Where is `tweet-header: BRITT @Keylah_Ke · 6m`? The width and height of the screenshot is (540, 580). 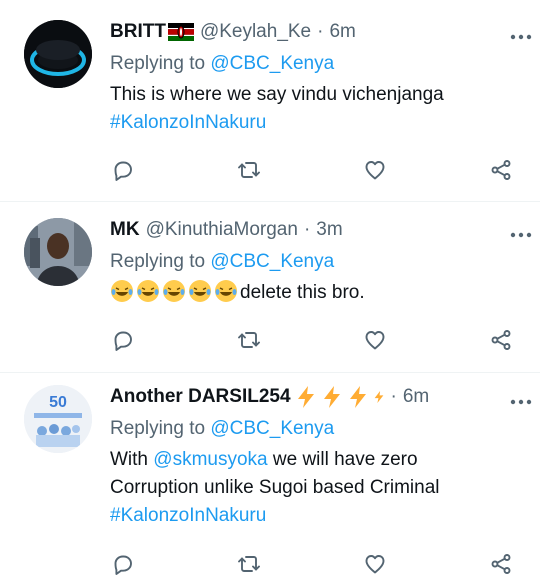
tweet-header: BRITT @Keylah_Ke · 6m is located at coordinates (315, 32).